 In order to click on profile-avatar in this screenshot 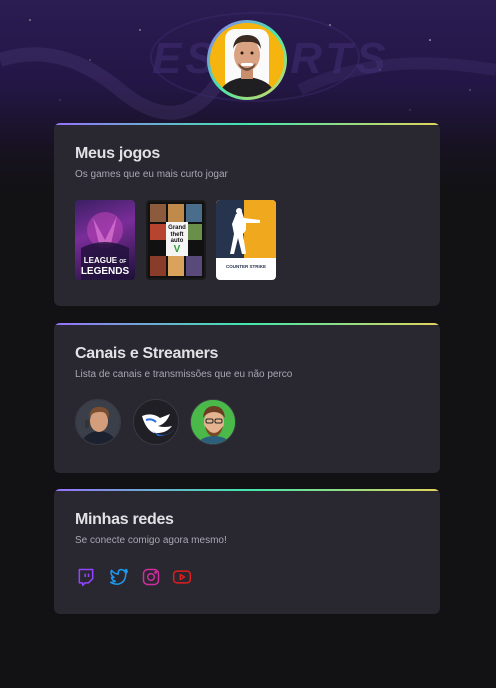, I will do `click(247, 60)`.